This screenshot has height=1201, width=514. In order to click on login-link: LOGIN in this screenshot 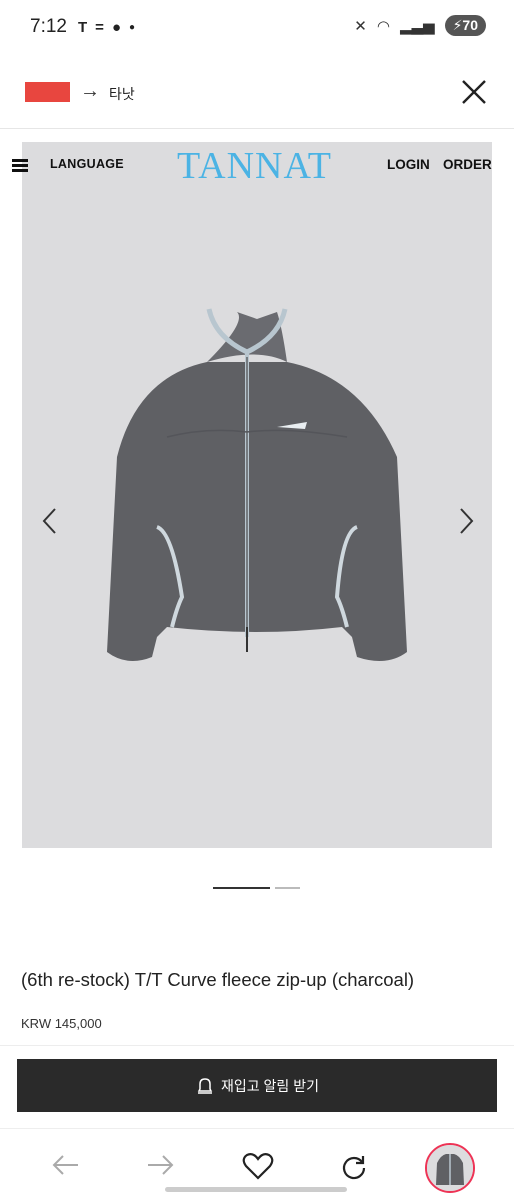, I will do `click(408, 164)`.